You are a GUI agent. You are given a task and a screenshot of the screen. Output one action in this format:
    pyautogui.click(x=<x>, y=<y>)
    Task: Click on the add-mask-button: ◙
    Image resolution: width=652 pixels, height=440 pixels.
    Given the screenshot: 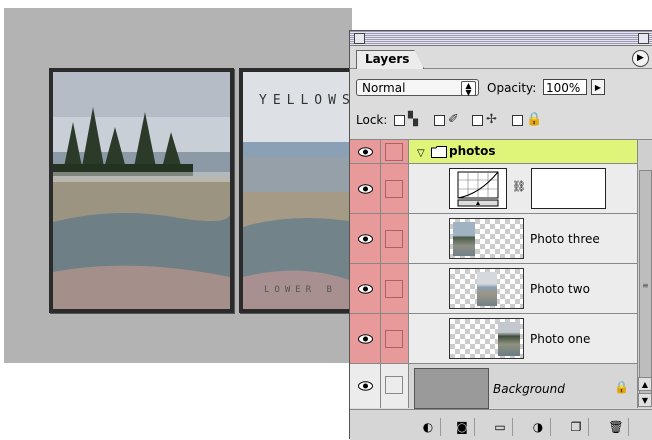 What is the action you would take?
    pyautogui.click(x=462, y=427)
    